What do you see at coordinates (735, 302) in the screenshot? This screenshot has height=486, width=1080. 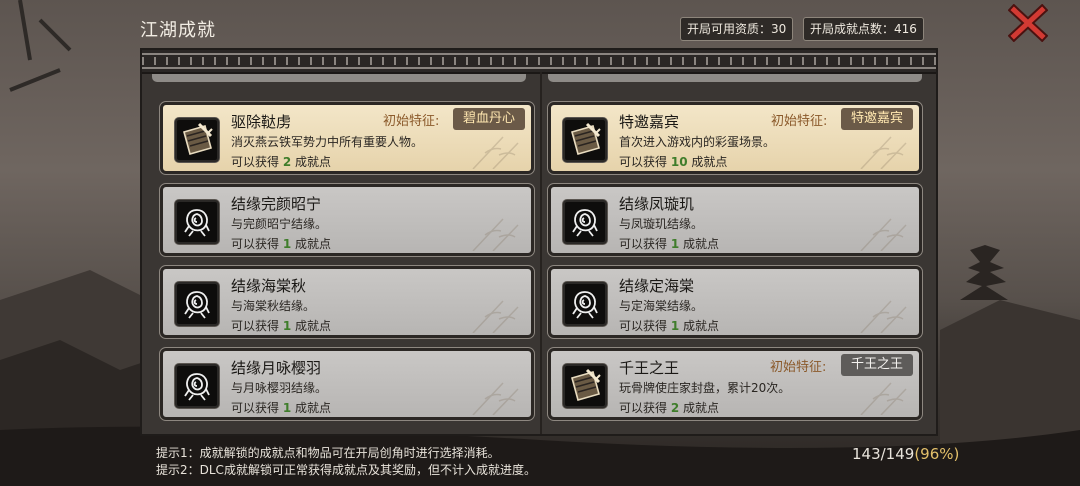 I see `achievement-card: 结缘定海棠 与定海棠结缘。 可以获得 1 成就点` at bounding box center [735, 302].